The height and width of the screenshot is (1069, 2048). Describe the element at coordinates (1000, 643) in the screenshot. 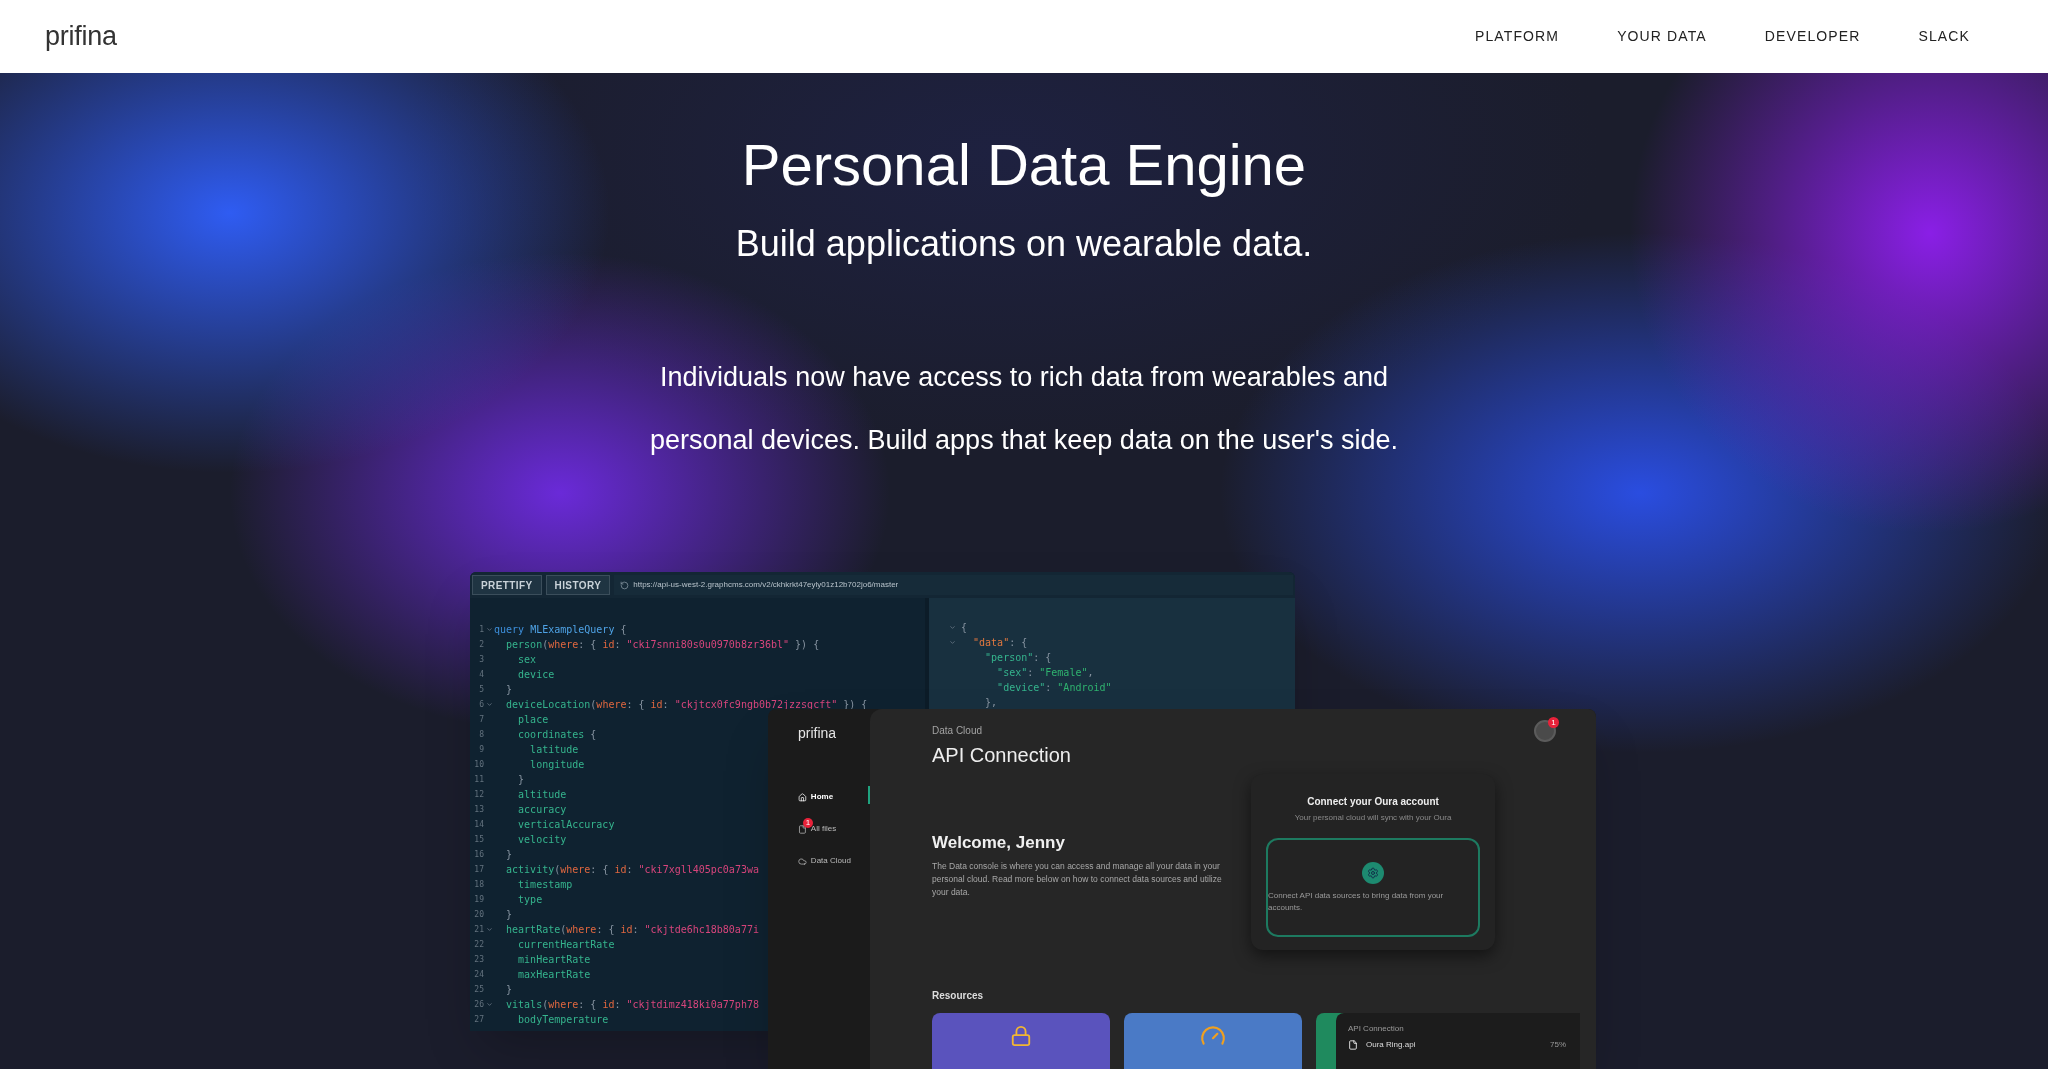

I see `json-line: "data": {` at that location.